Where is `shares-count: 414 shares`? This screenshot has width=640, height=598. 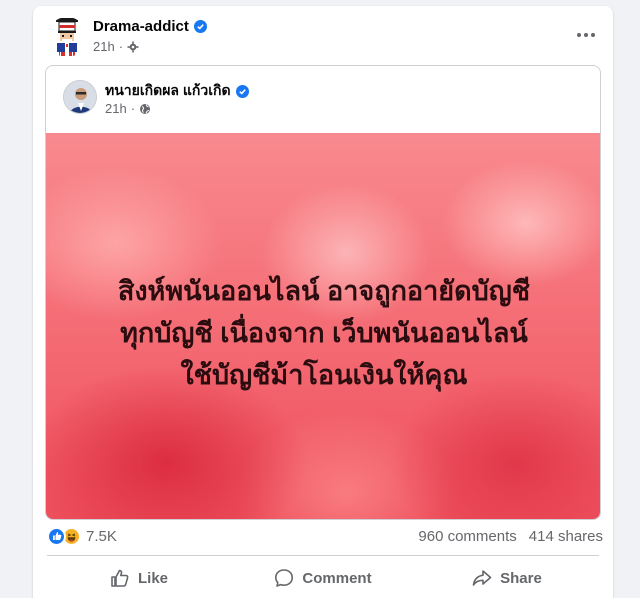
shares-count: 414 shares is located at coordinates (566, 536).